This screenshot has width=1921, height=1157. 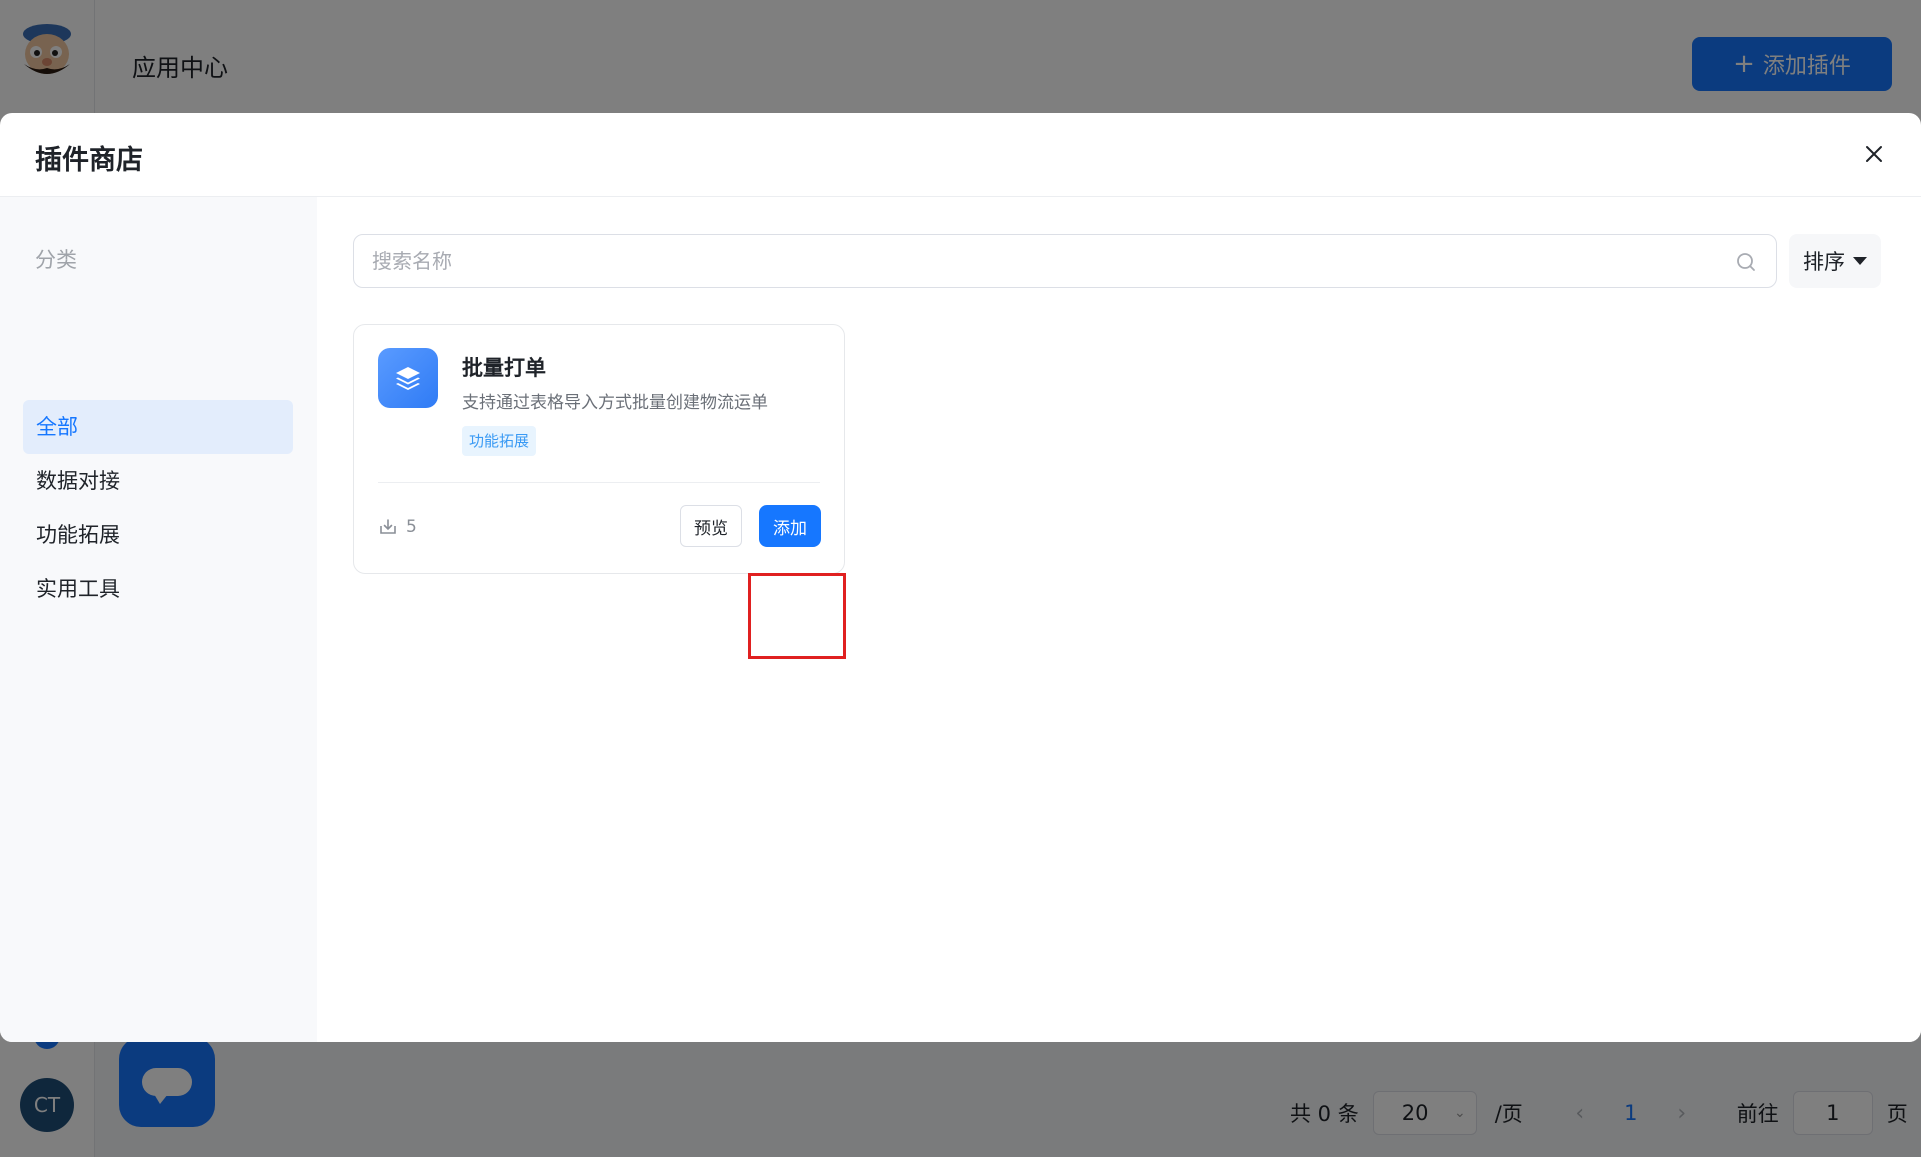 I want to click on add-button: 添加, so click(x=790, y=526).